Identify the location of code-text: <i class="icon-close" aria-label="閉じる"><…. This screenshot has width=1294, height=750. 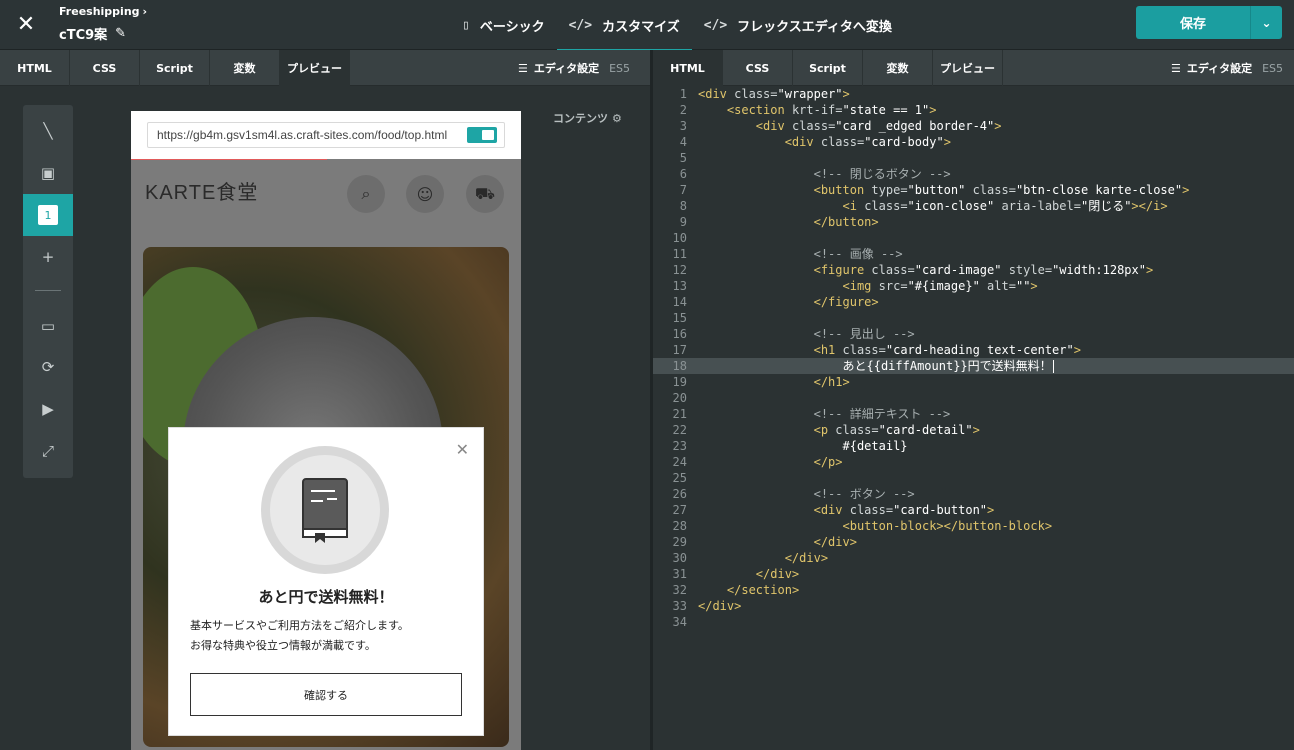
(1005, 206).